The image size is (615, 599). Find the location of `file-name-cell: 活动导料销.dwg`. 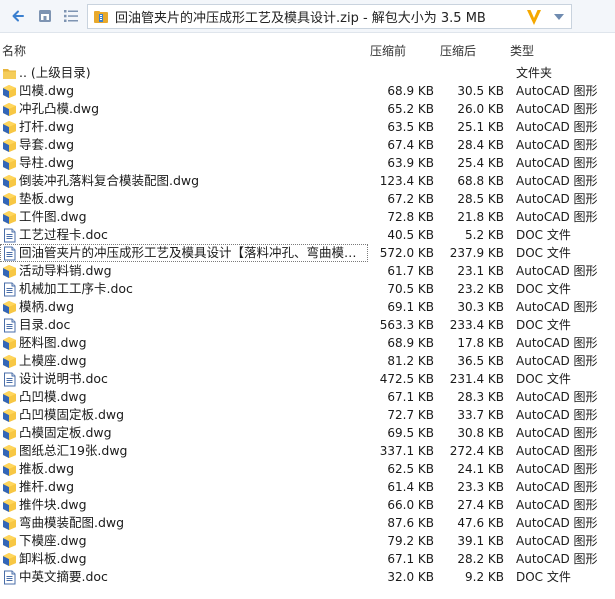

file-name-cell: 活动导料销.dwg is located at coordinates (184, 271).